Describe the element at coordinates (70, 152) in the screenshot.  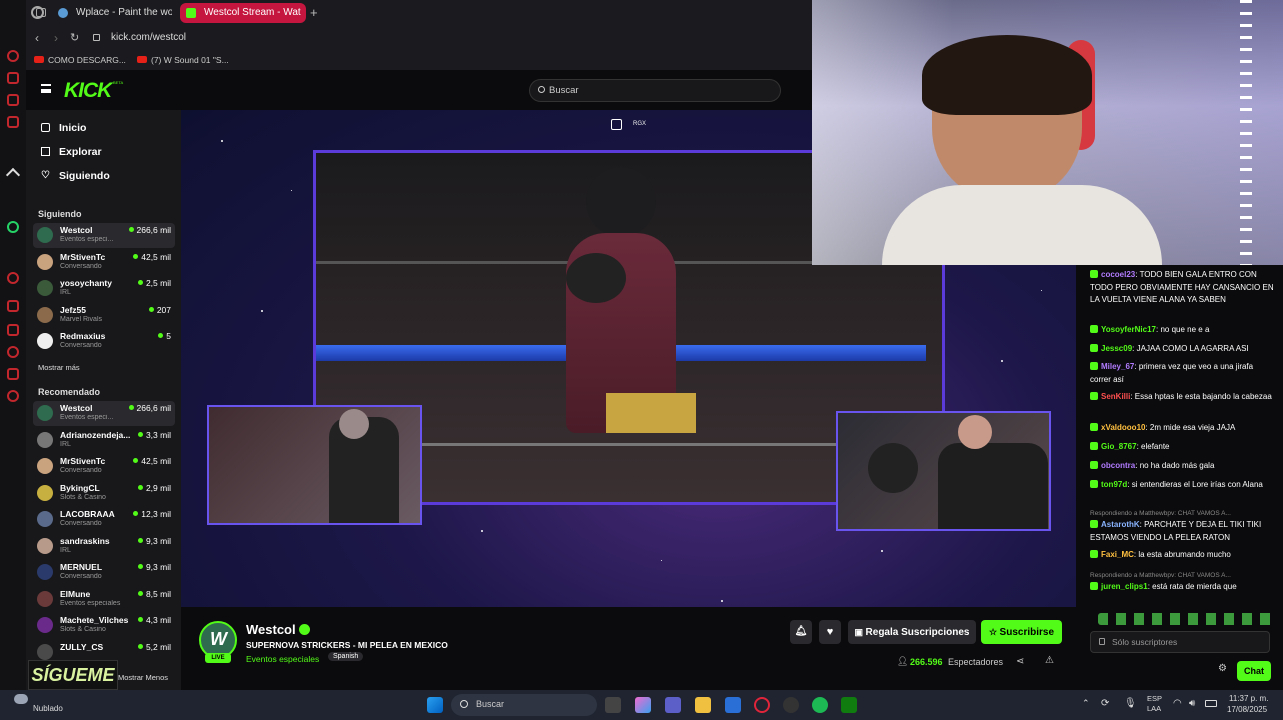
I see `nav-explorar: Explorar` at that location.